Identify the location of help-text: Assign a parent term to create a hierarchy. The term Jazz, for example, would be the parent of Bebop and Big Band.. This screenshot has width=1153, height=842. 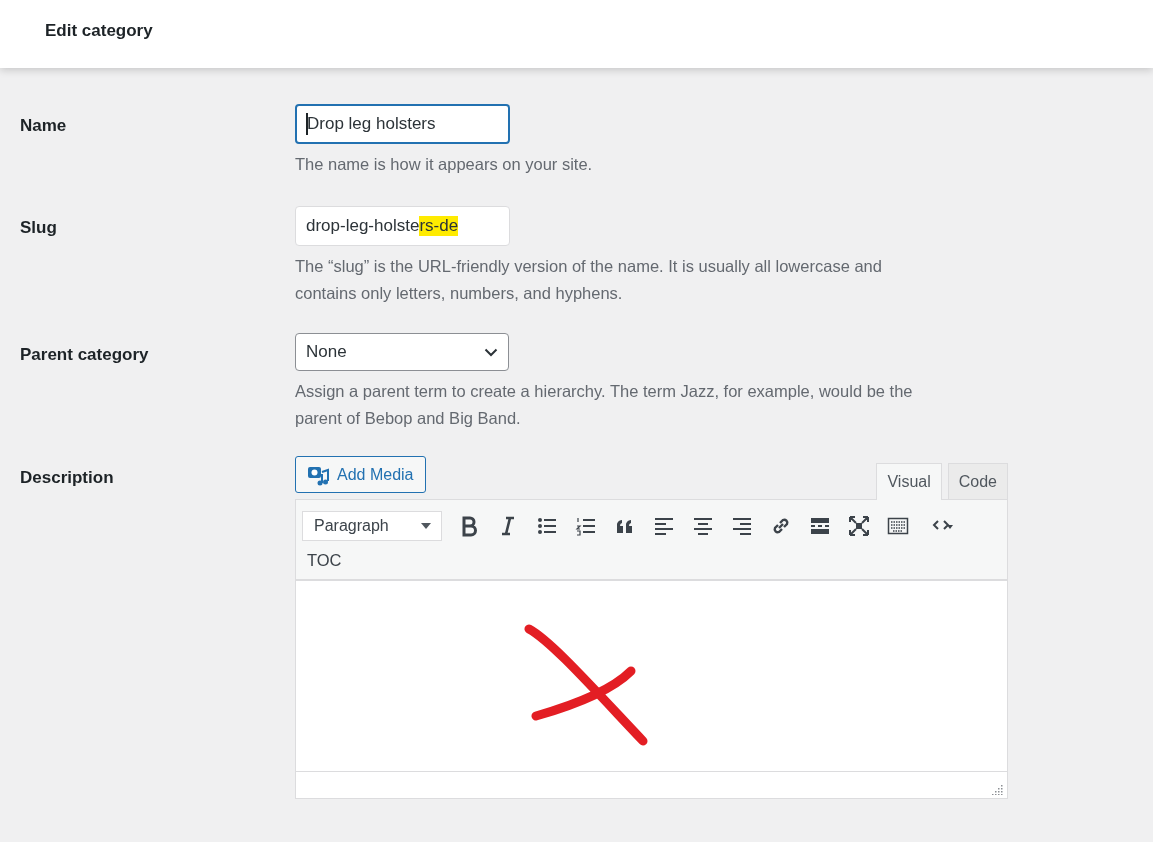
(604, 405).